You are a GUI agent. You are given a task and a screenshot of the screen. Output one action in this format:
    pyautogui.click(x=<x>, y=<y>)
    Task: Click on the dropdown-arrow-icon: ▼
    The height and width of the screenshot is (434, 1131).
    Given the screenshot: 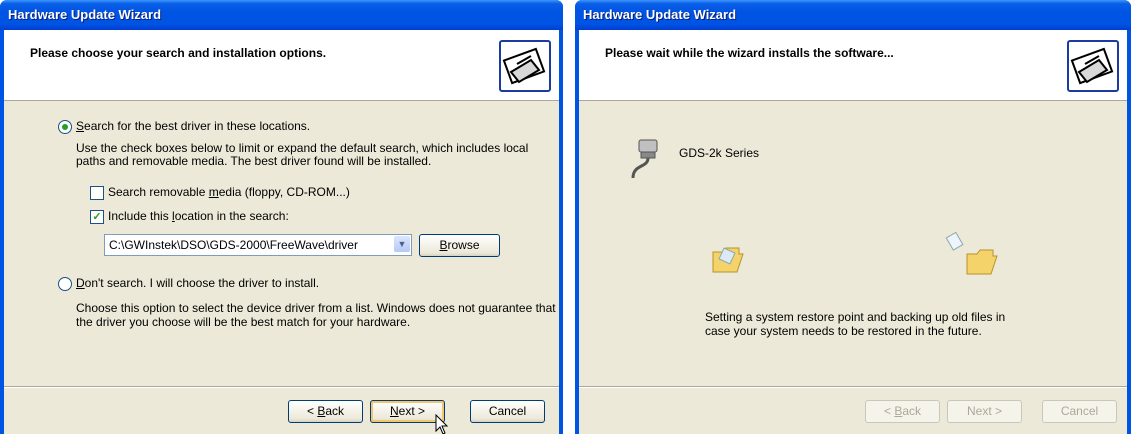 What is the action you would take?
    pyautogui.click(x=402, y=244)
    